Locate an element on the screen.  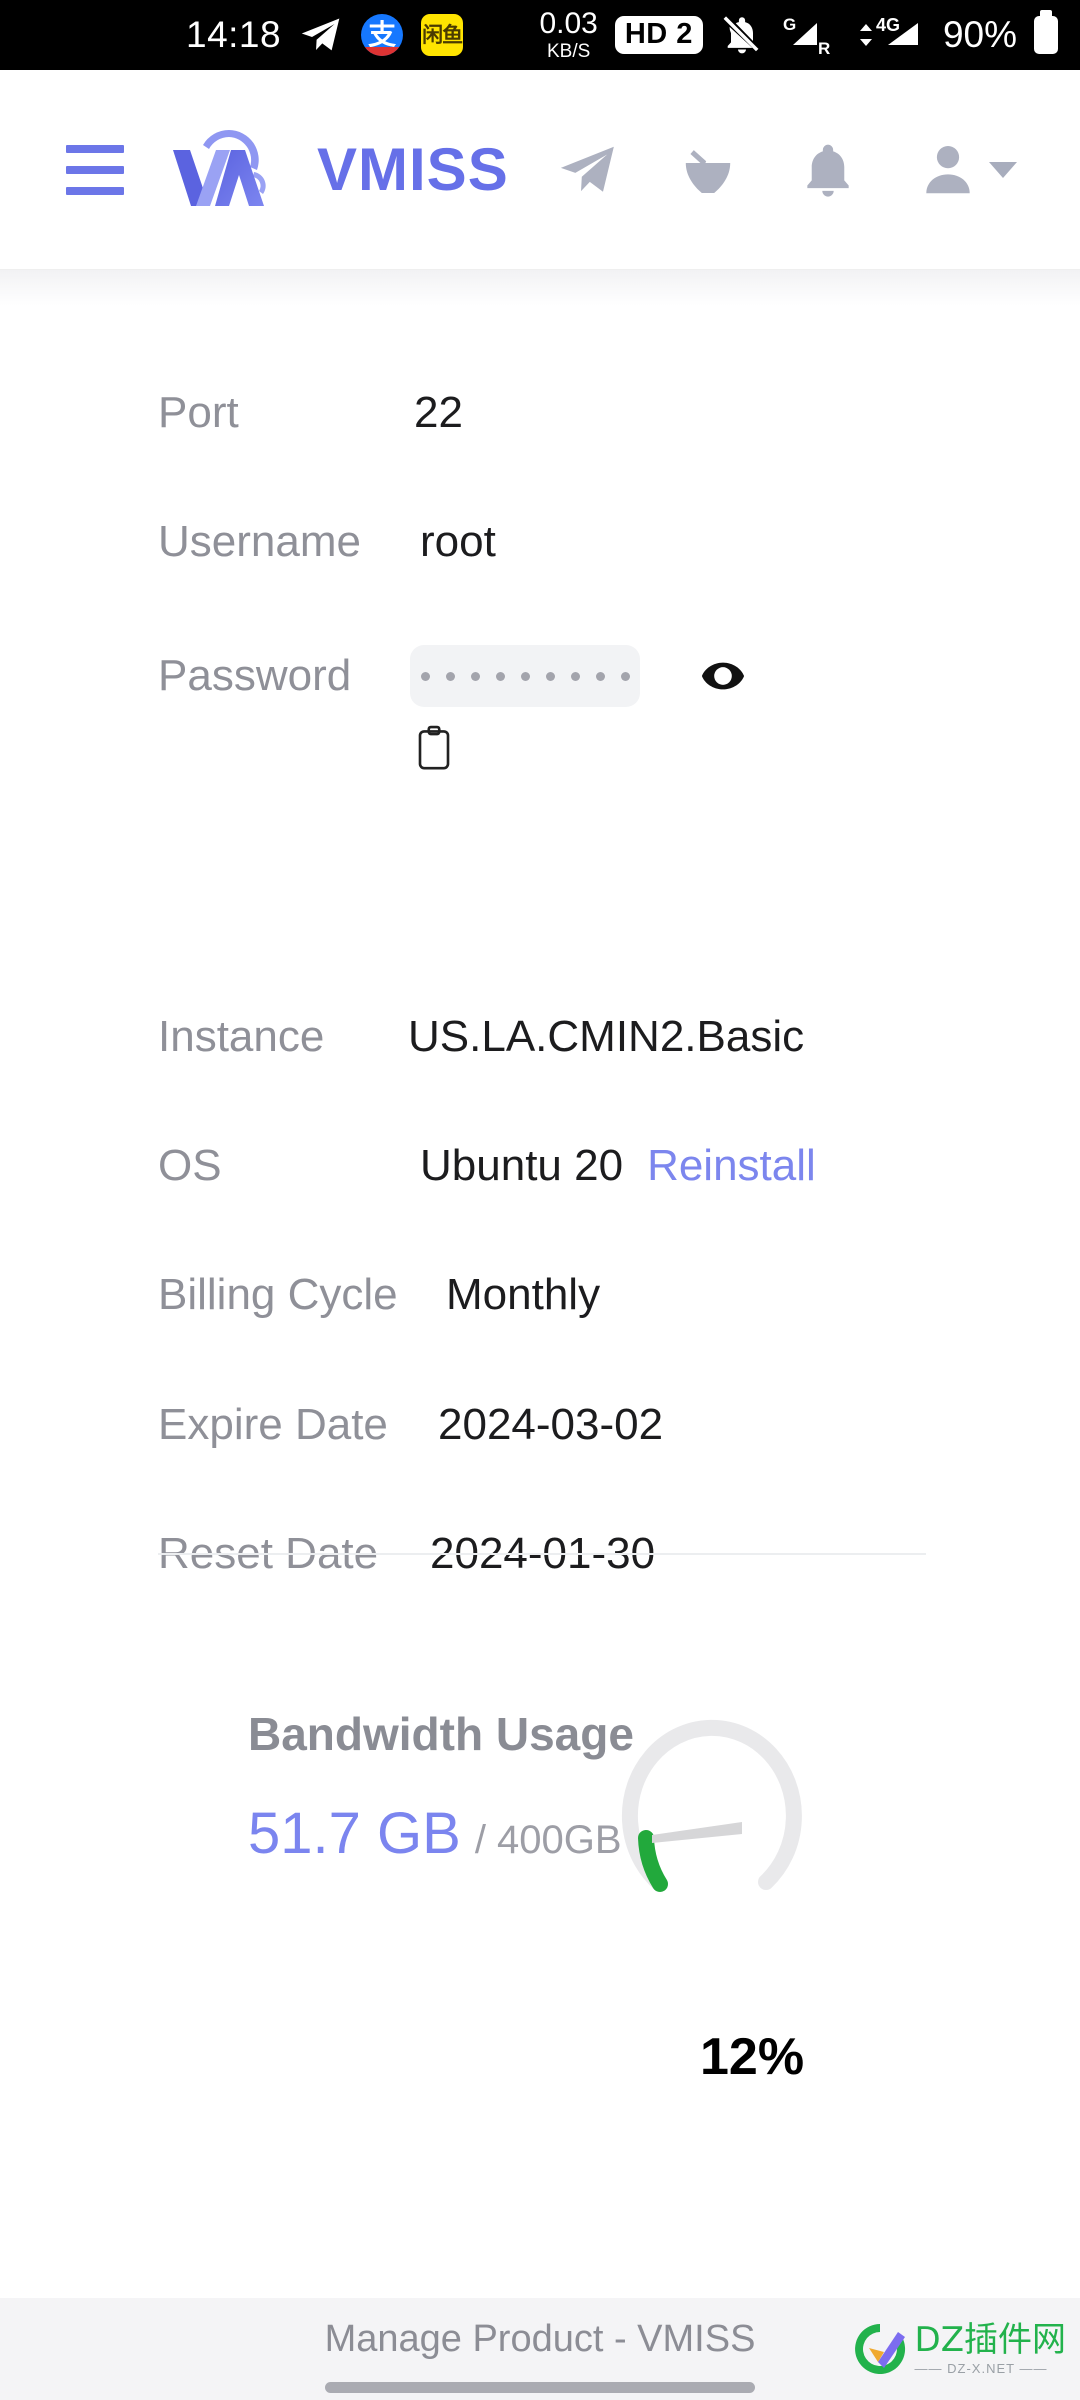
user-account-icon is located at coordinates (967, 170).